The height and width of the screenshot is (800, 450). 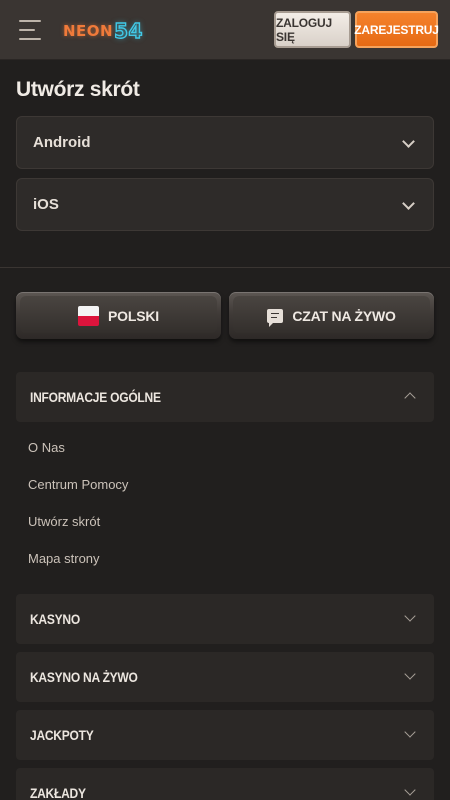 What do you see at coordinates (225, 784) in the screenshot?
I see `accordion-bets: ZAKŁADY` at bounding box center [225, 784].